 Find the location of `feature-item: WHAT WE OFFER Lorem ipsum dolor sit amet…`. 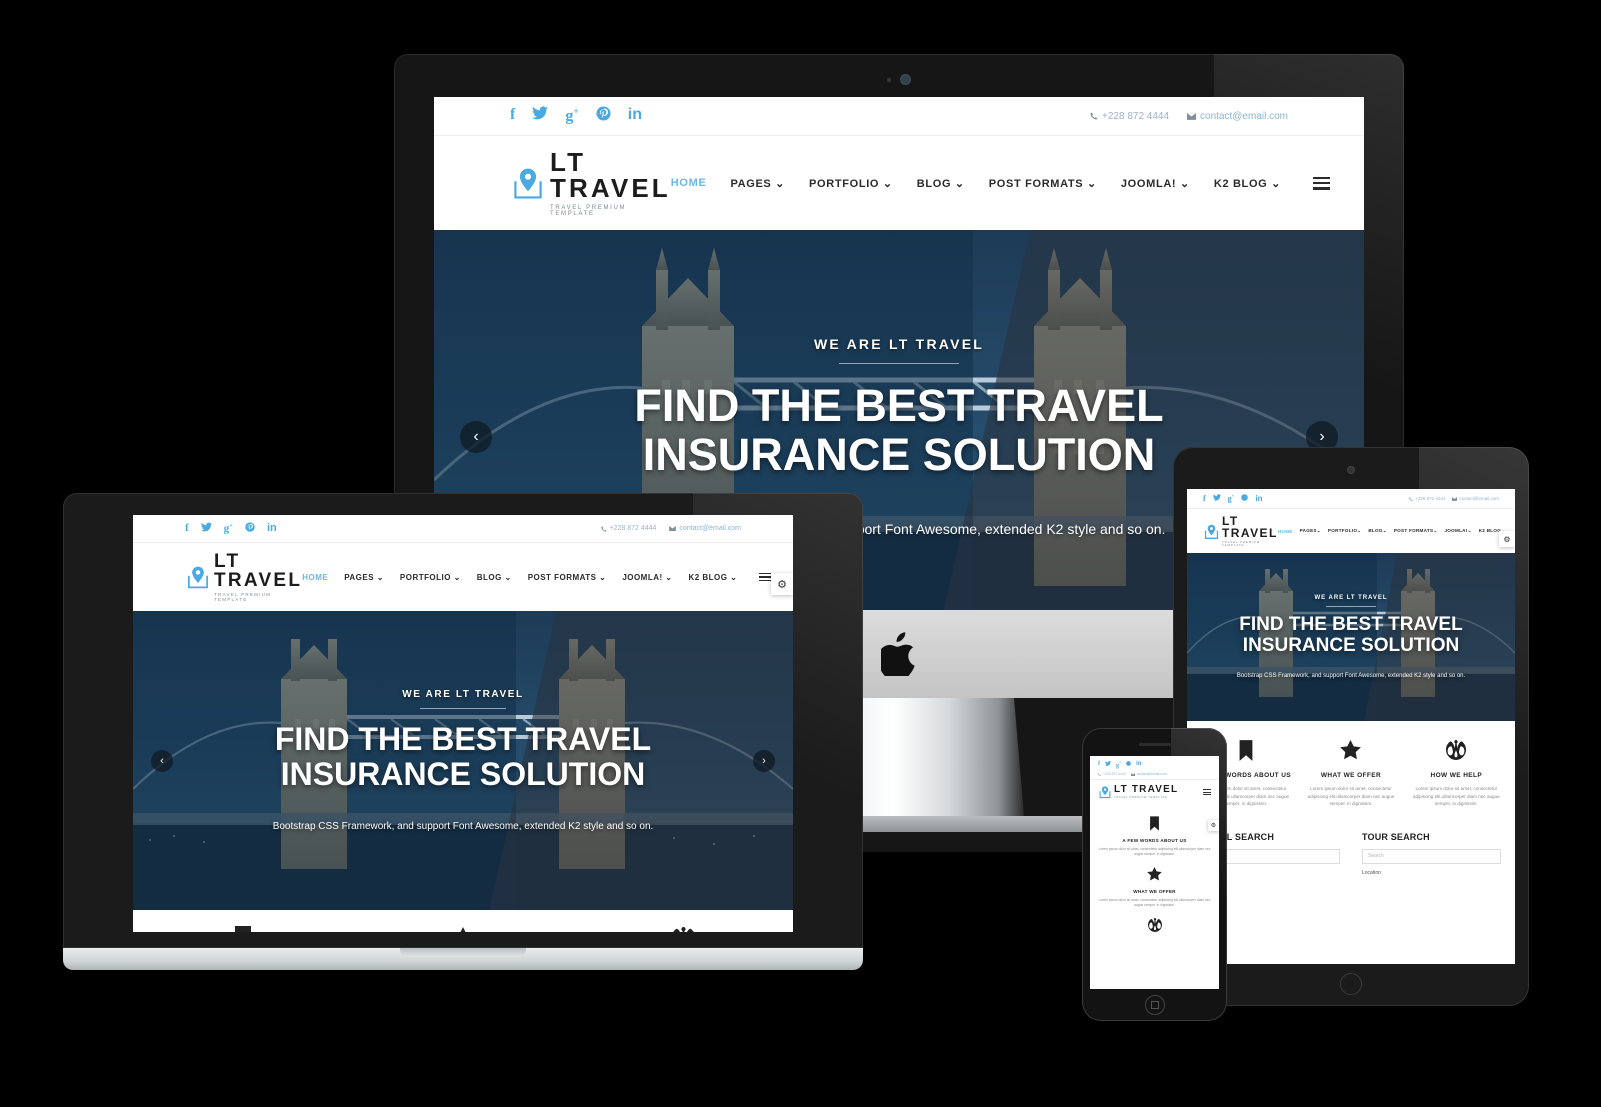

feature-item: WHAT WE OFFER Lorem ipsum dolor sit amet… is located at coordinates (1154, 887).